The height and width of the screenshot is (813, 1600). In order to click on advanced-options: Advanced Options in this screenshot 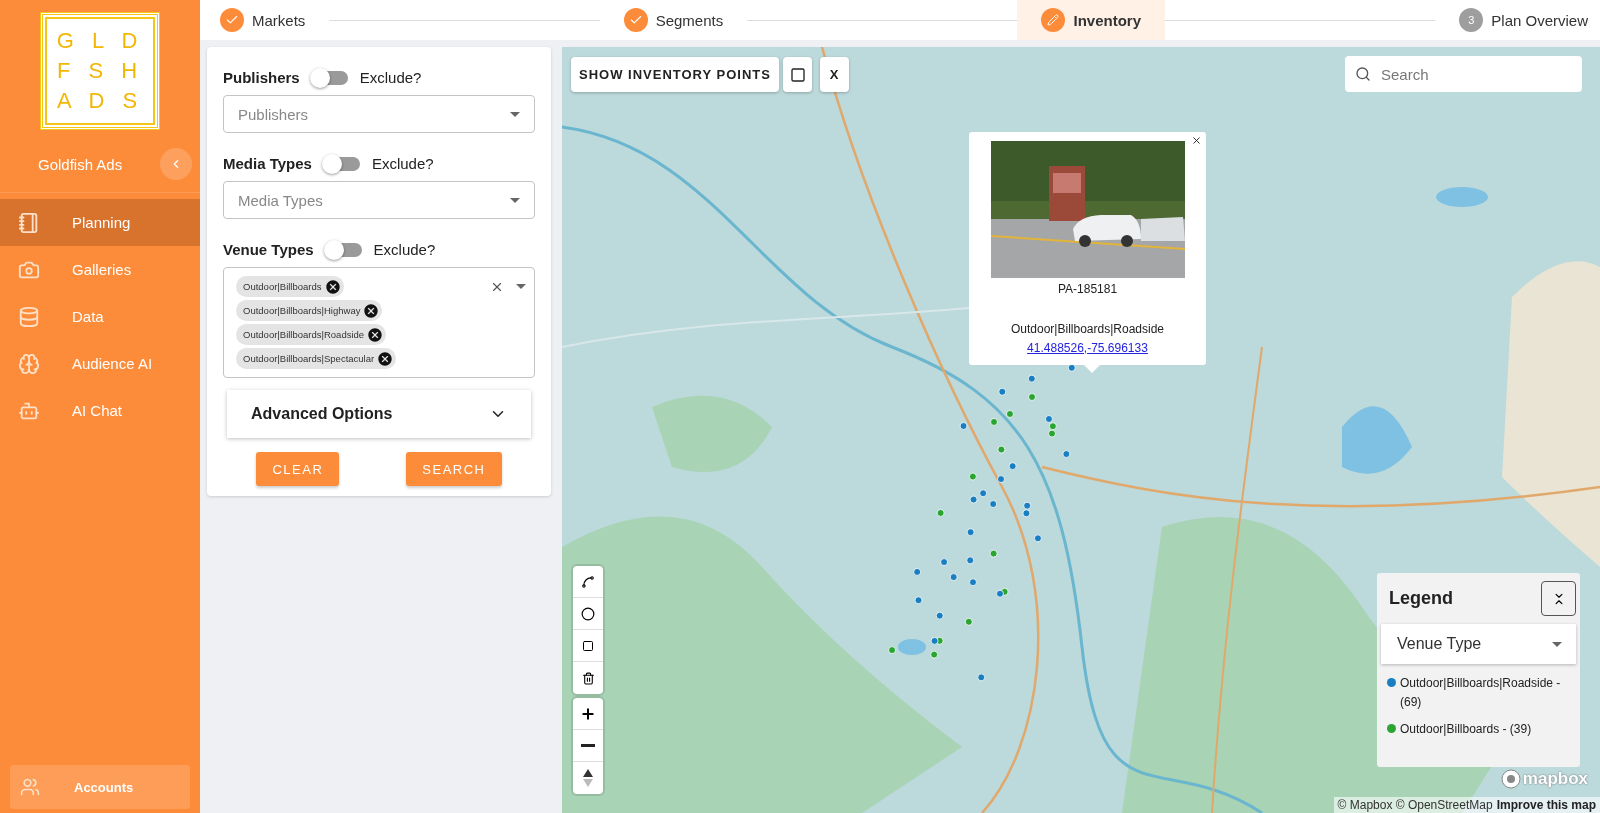, I will do `click(379, 414)`.